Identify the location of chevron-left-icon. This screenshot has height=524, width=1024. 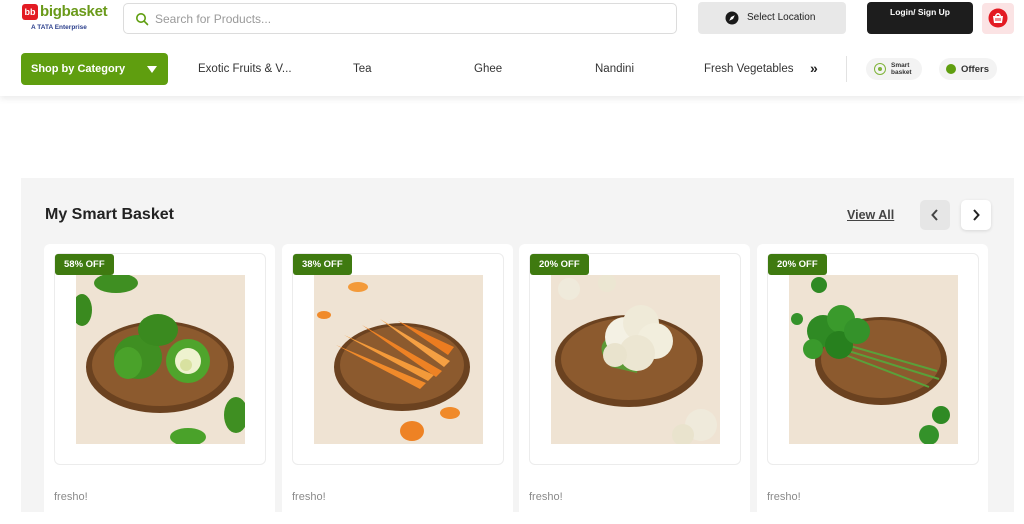
(934, 215).